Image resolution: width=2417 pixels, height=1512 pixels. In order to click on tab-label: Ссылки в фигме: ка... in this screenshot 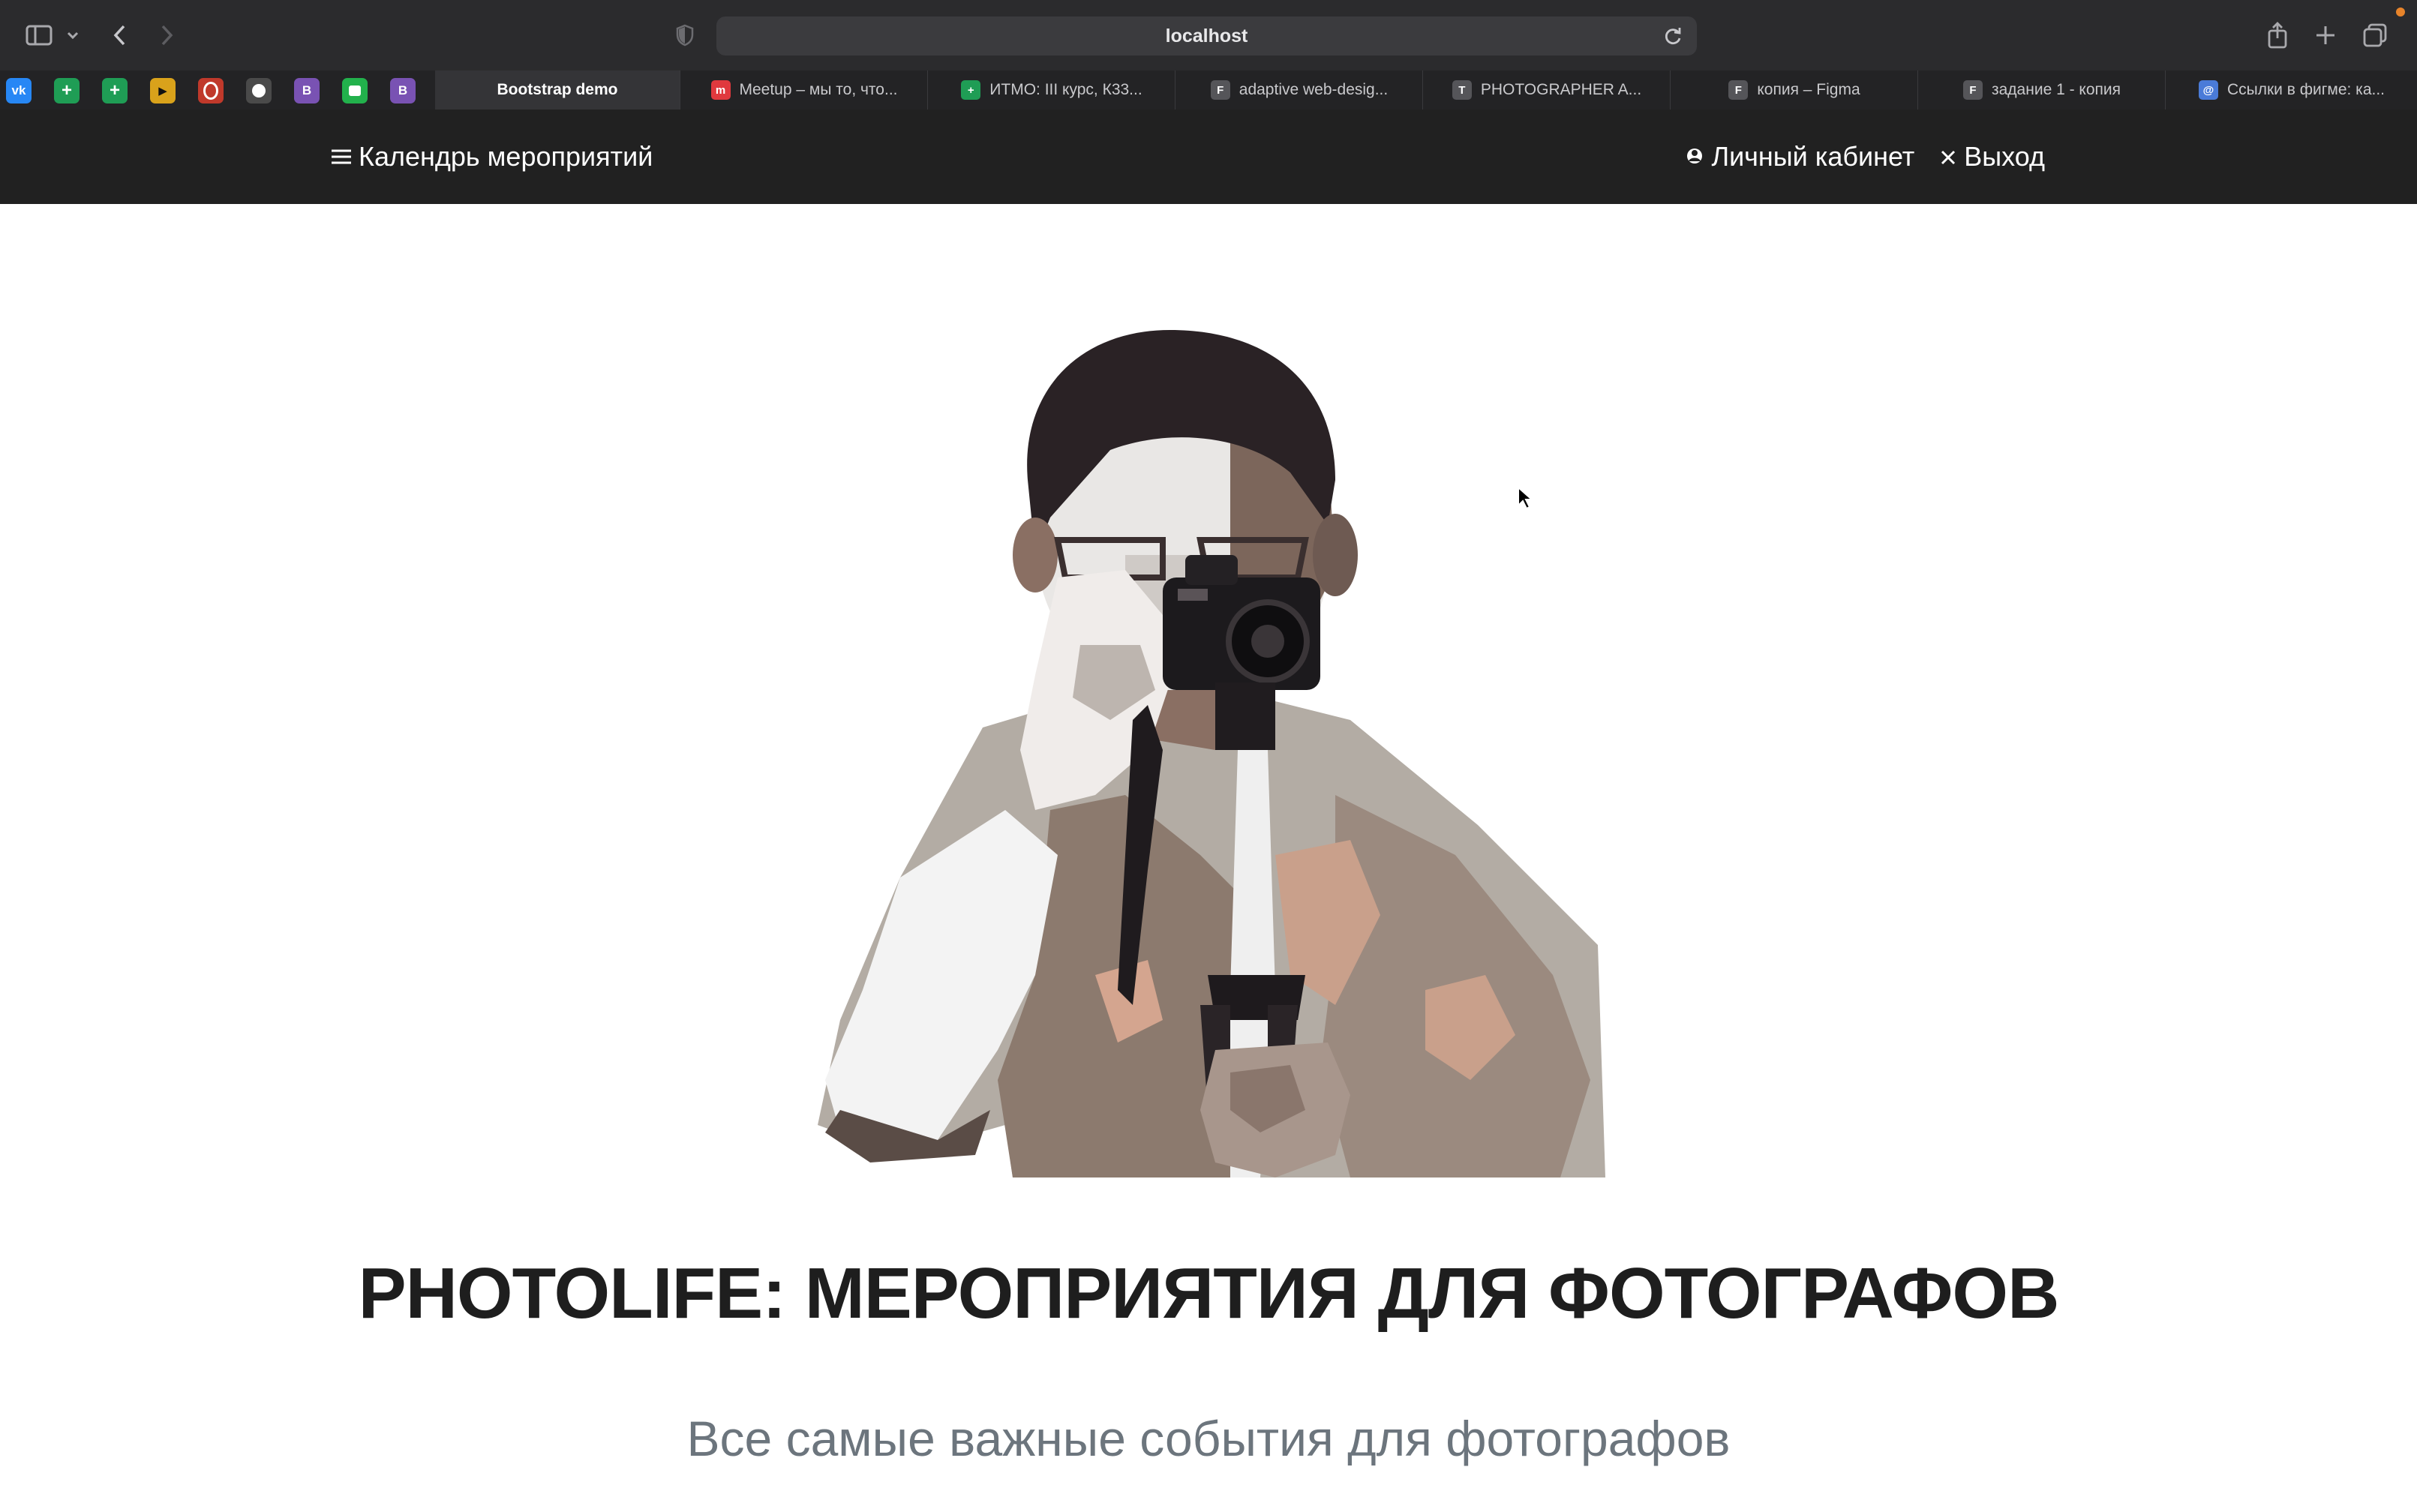, I will do `click(2305, 89)`.